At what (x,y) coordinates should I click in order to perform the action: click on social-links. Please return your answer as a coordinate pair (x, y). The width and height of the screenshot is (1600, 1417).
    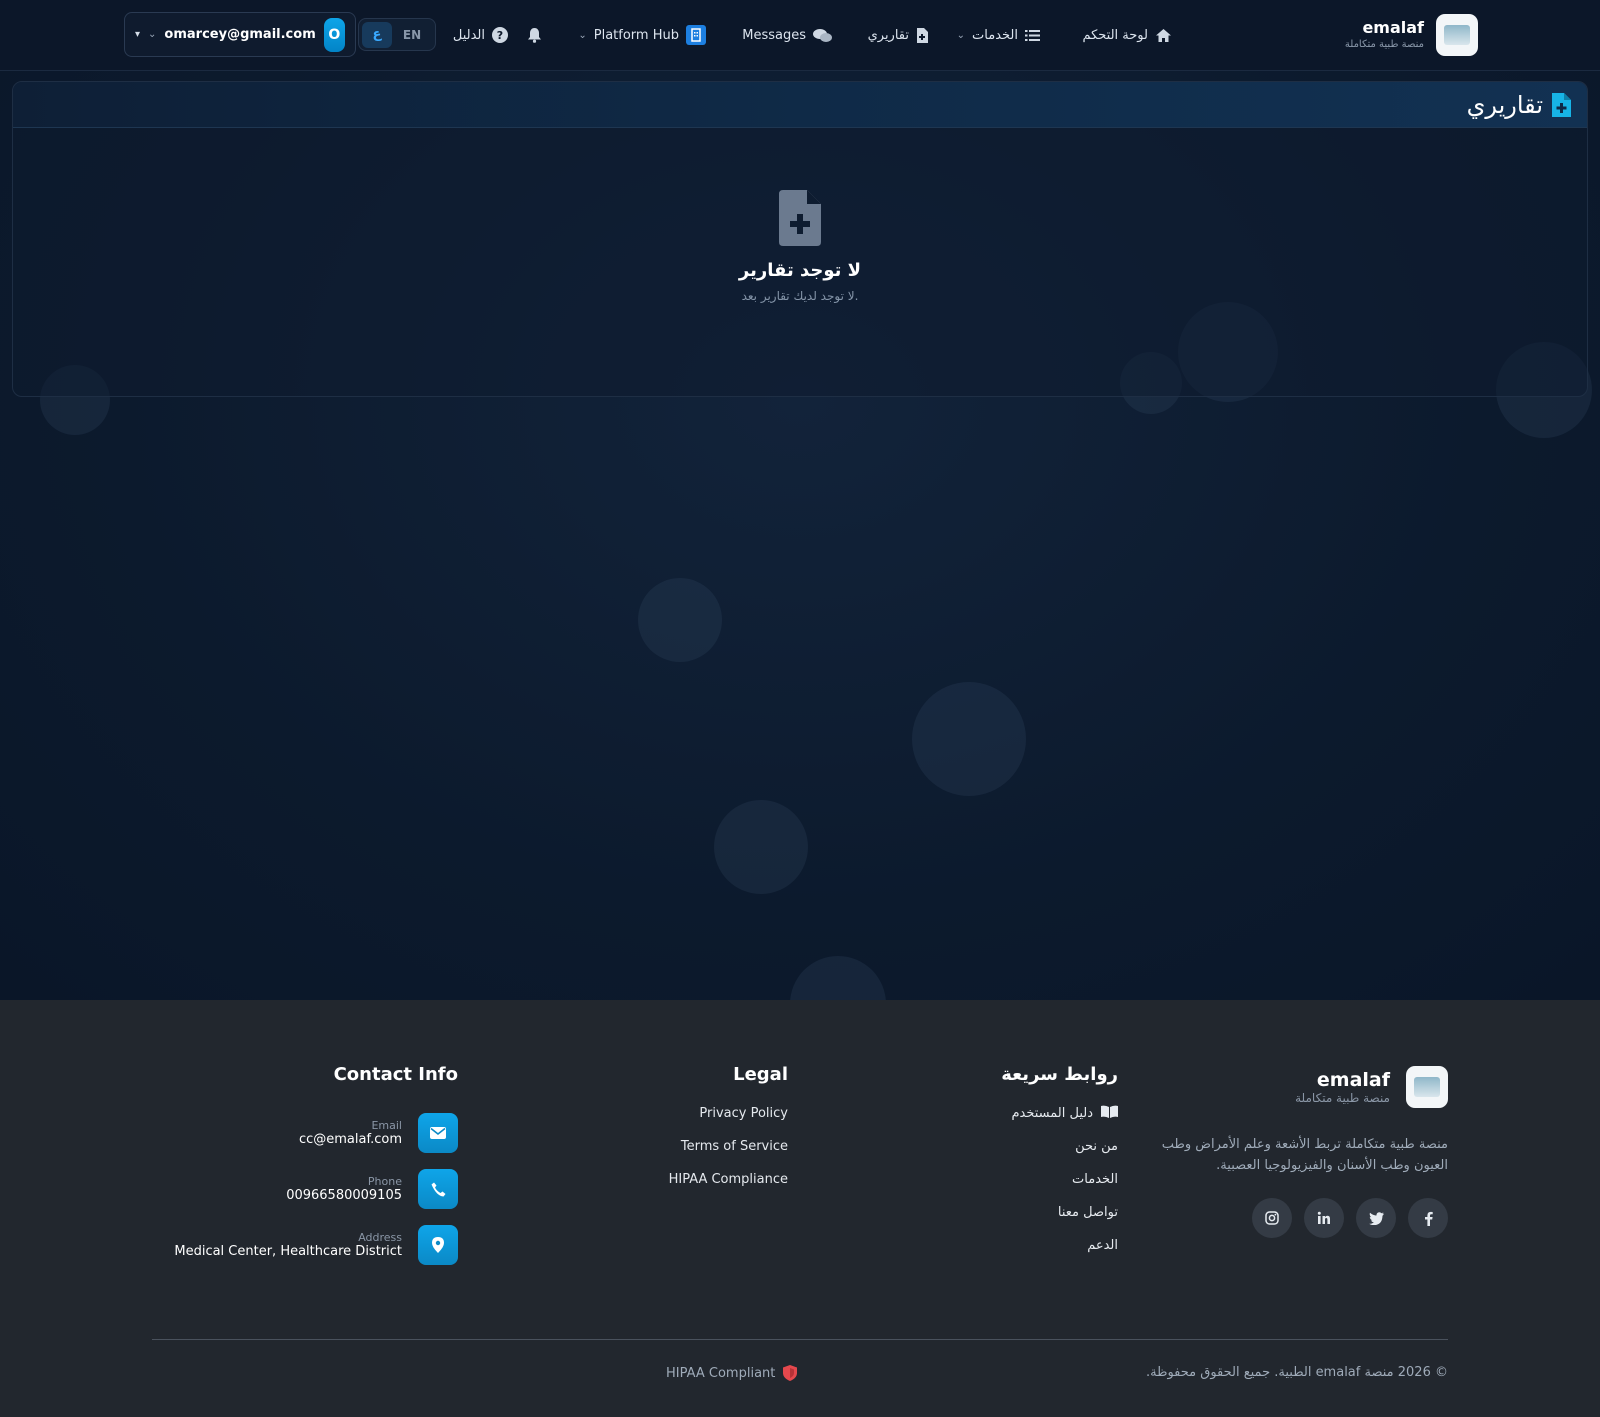
    Looking at the image, I should click on (1293, 1218).